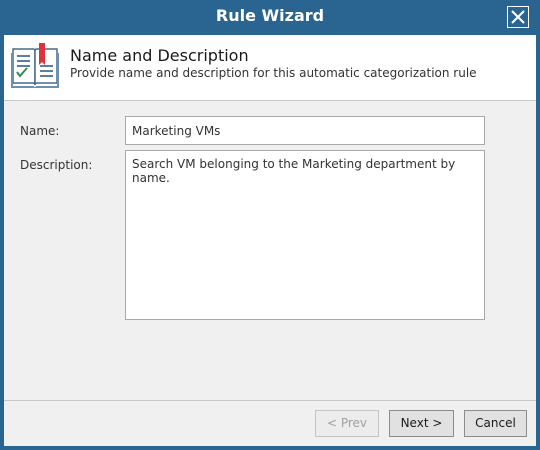 The height and width of the screenshot is (450, 540). I want to click on cancel-button: Cancel, so click(495, 423).